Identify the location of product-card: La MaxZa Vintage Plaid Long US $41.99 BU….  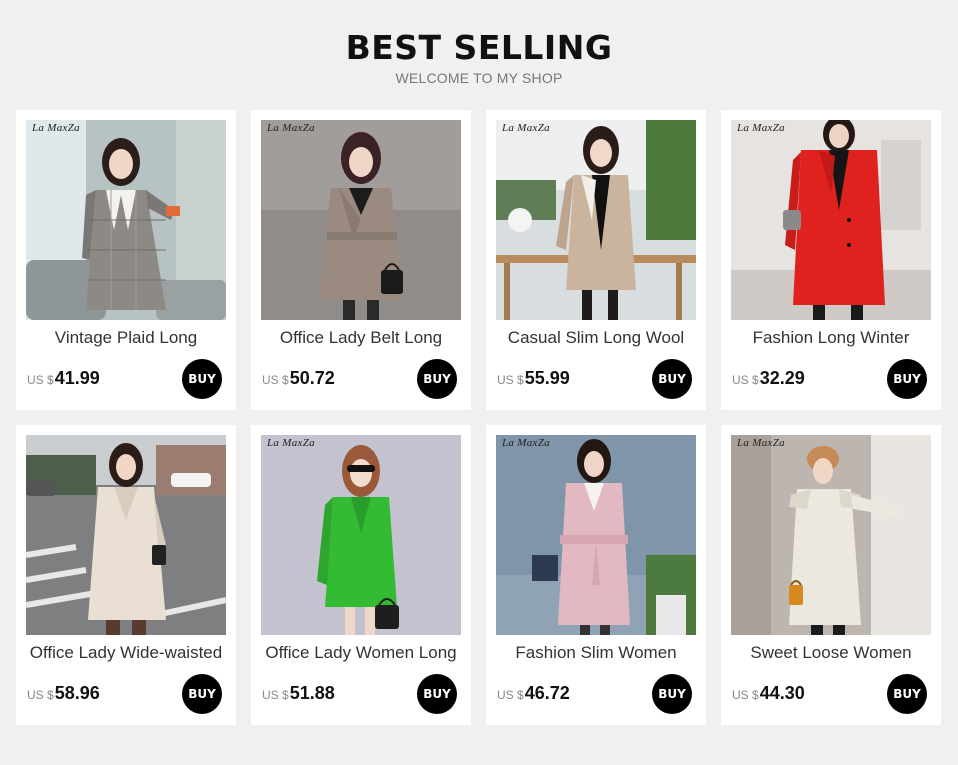
(126, 260).